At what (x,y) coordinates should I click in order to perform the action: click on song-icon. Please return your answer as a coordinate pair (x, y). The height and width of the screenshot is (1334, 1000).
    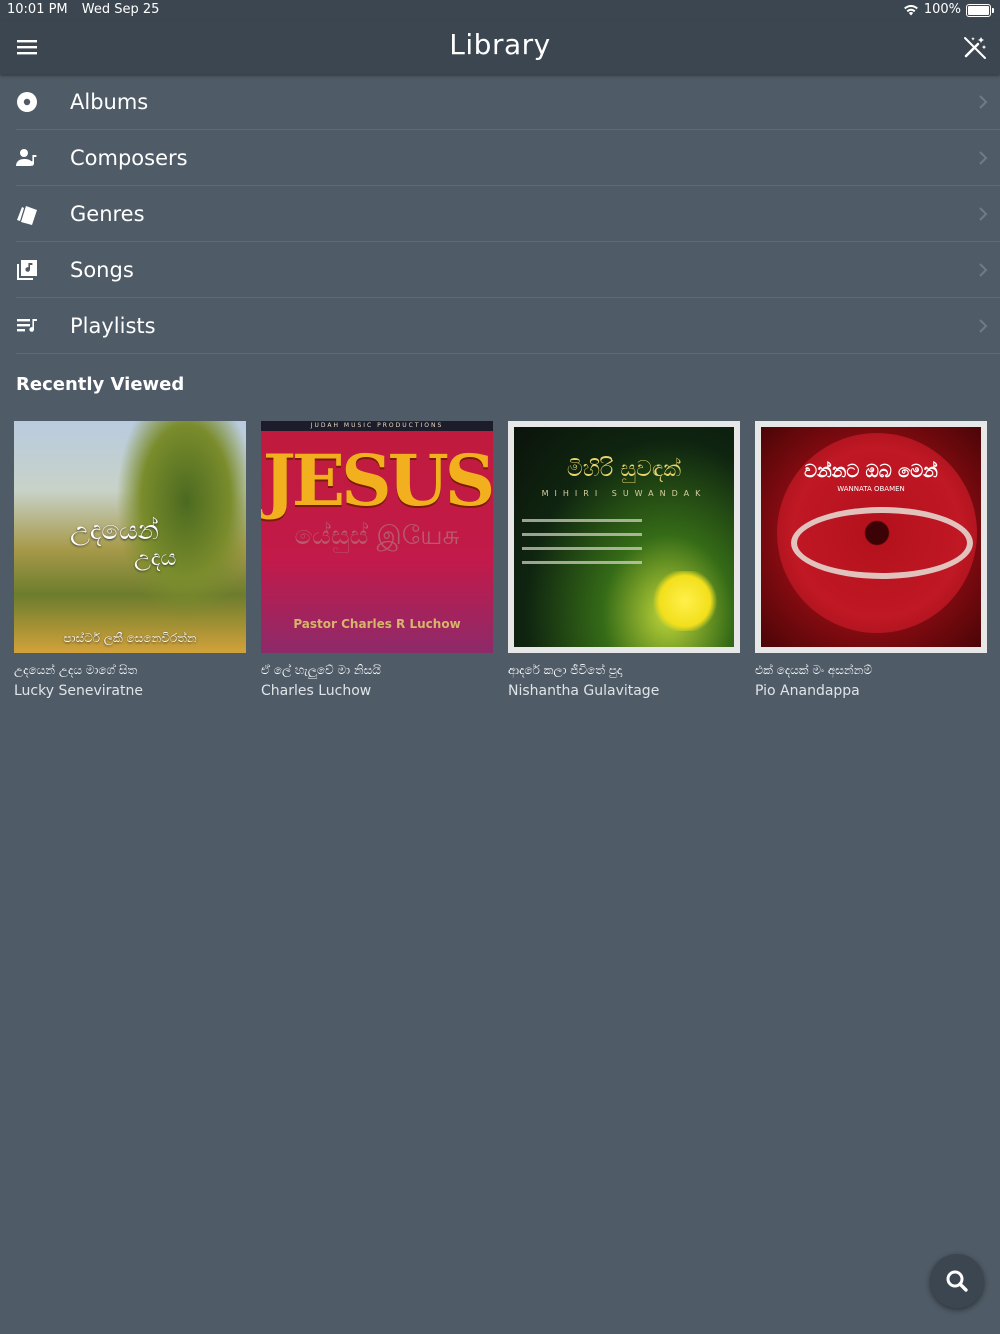
    Looking at the image, I should click on (27, 270).